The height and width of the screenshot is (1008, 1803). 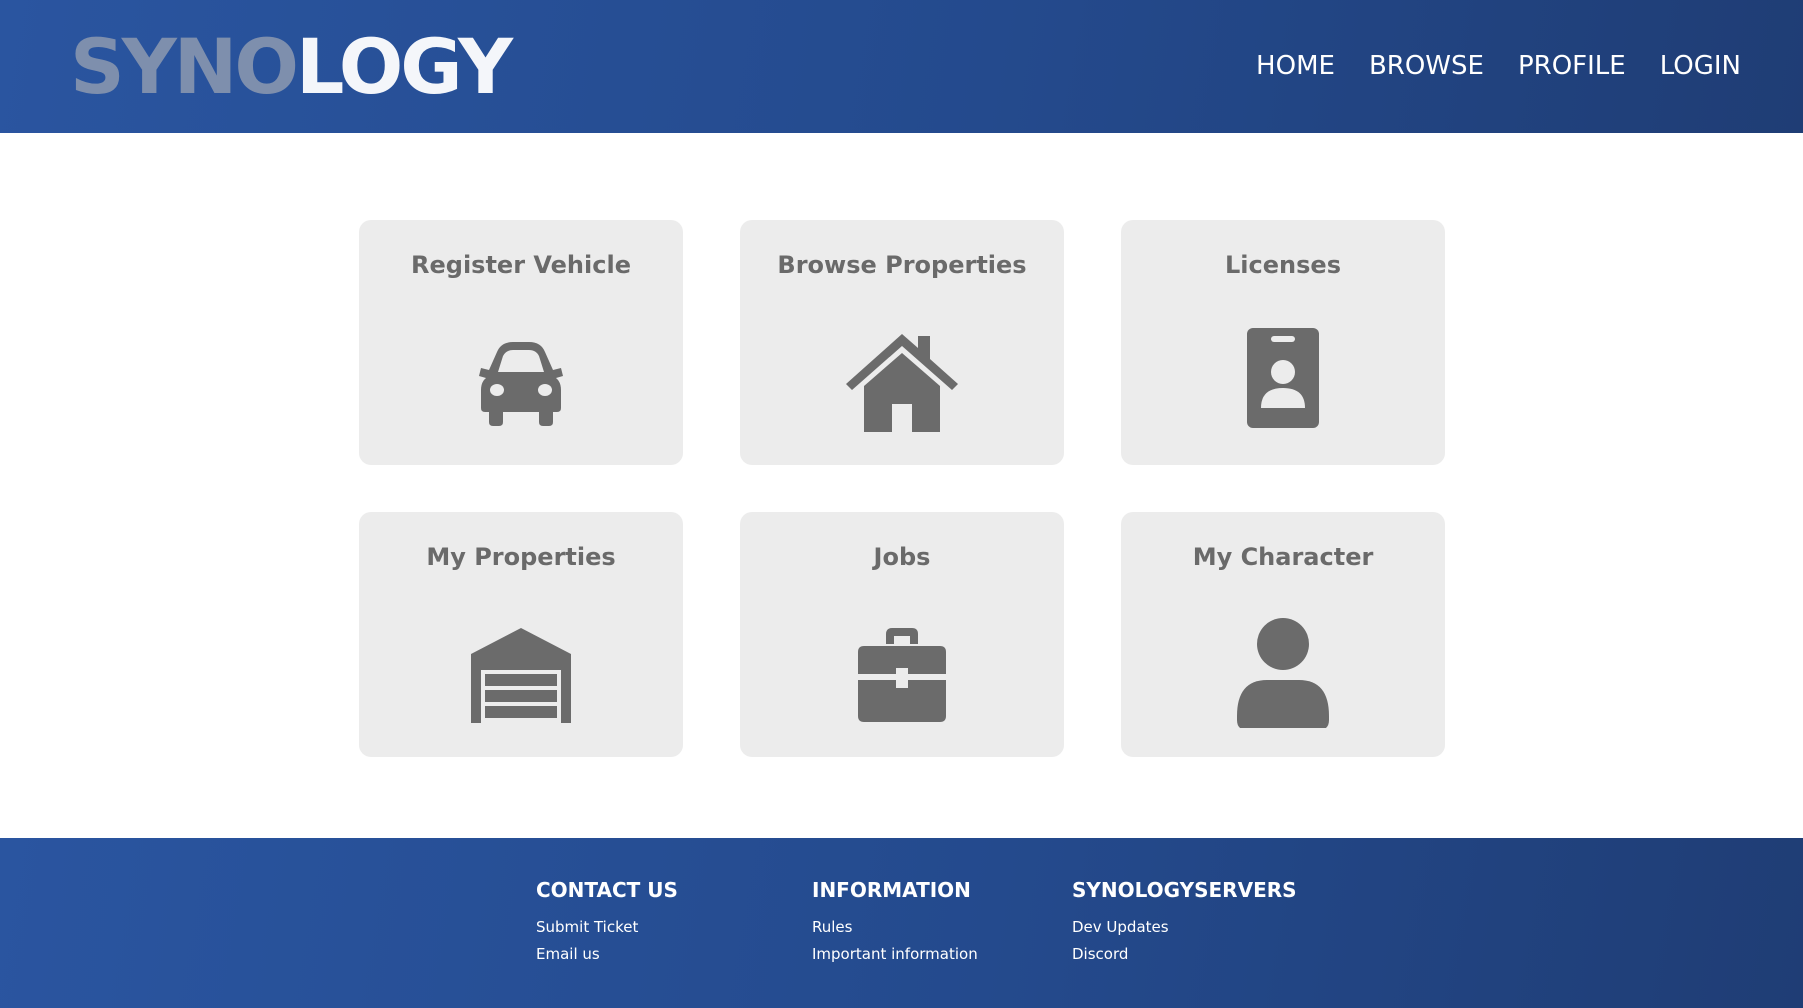 I want to click on card-title: Register Vehicle, so click(x=521, y=265).